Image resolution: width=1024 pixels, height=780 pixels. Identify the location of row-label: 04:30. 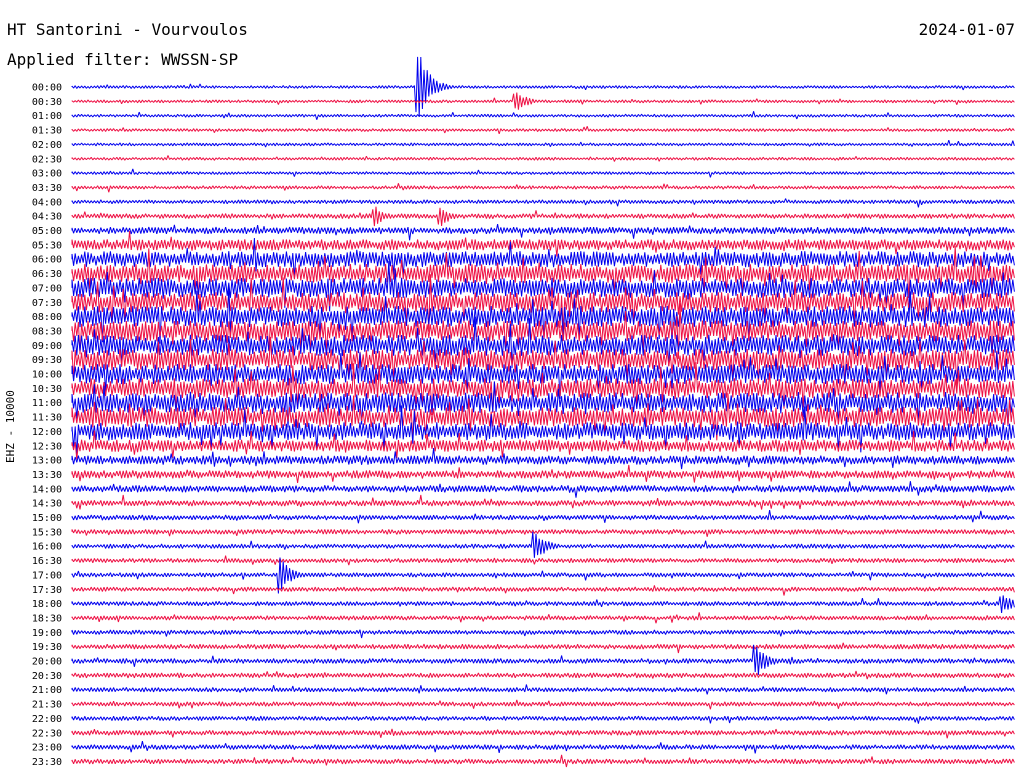
(47, 217).